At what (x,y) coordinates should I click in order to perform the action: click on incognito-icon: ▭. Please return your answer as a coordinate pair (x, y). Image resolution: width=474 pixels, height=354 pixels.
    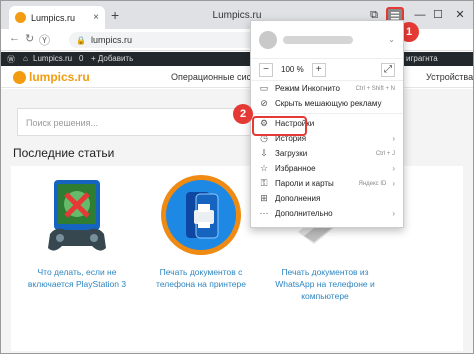
    Looking at the image, I should click on (264, 88).